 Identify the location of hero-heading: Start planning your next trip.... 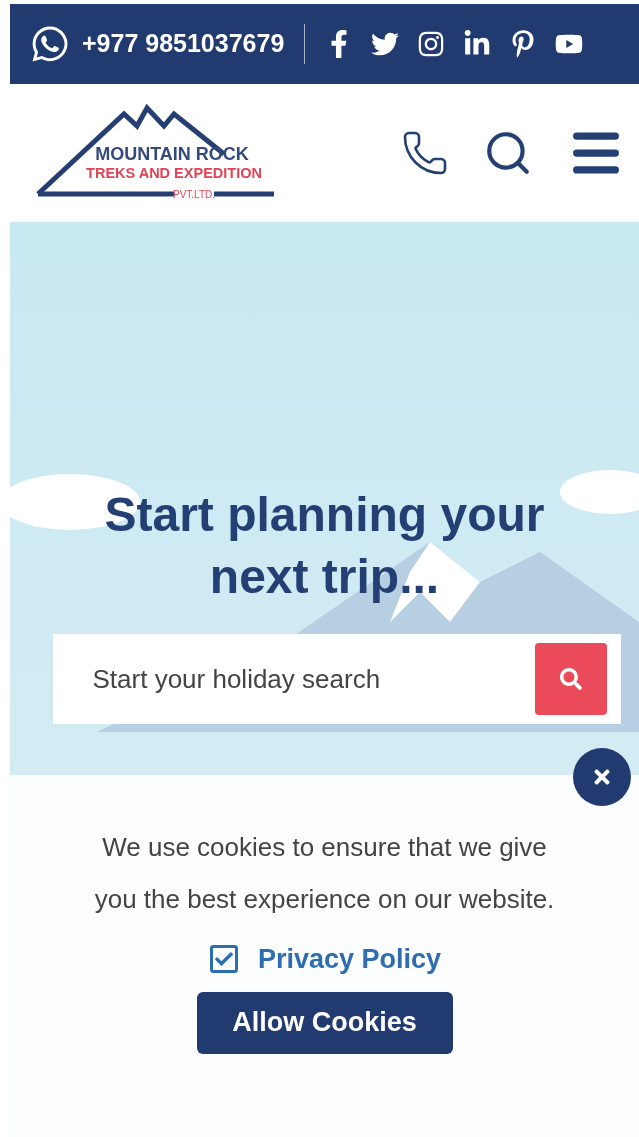
(324, 546).